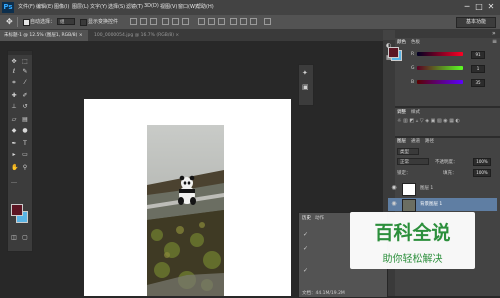  Describe the element at coordinates (80, 6) in the screenshot. I see `menu-layer: 图层(L)` at that location.